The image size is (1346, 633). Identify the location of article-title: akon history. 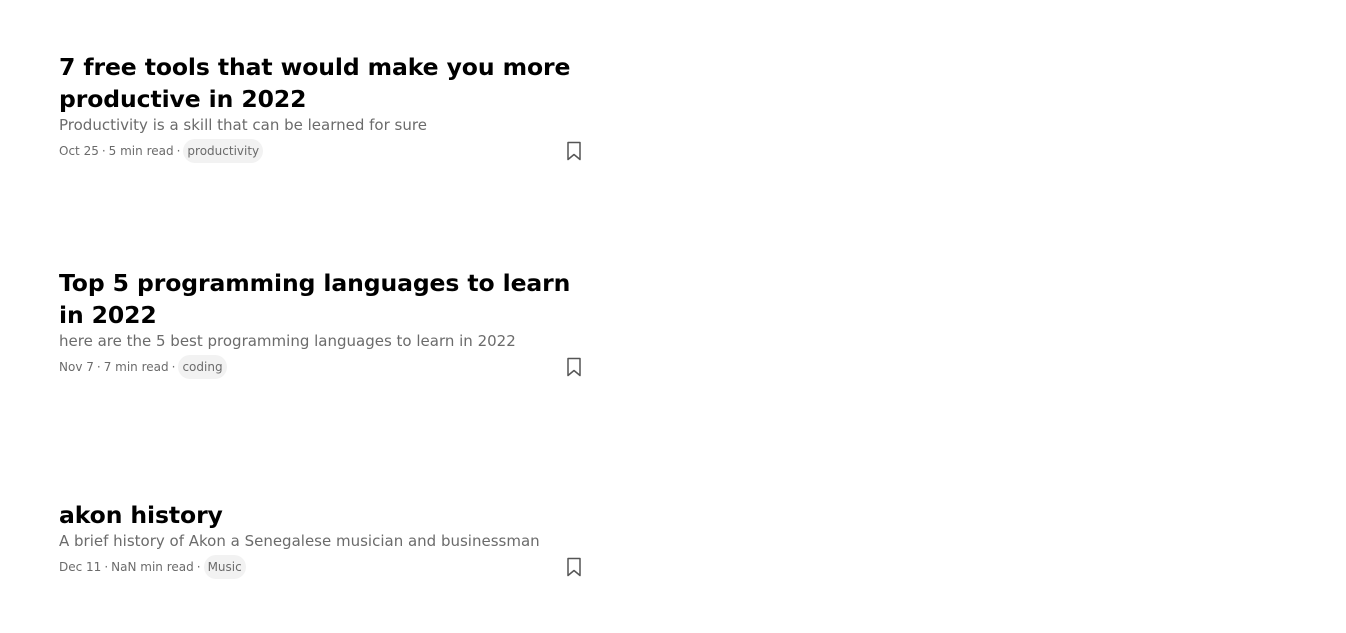
(324, 515).